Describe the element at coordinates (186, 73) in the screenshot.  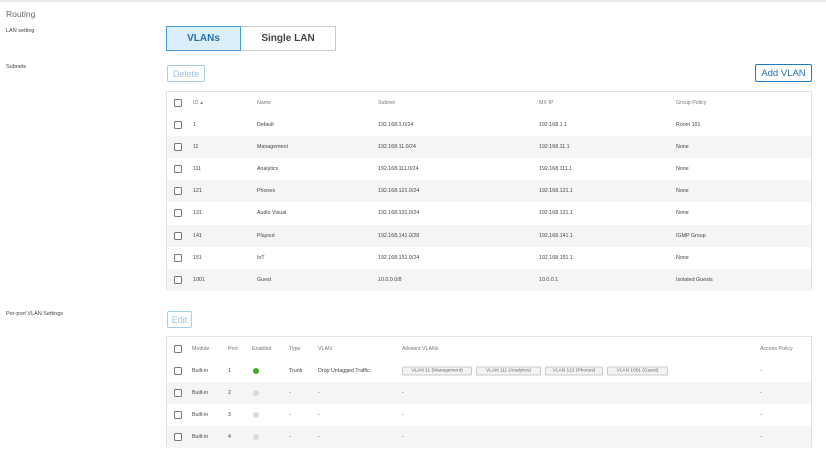
I see `delete-button: Delete` at that location.